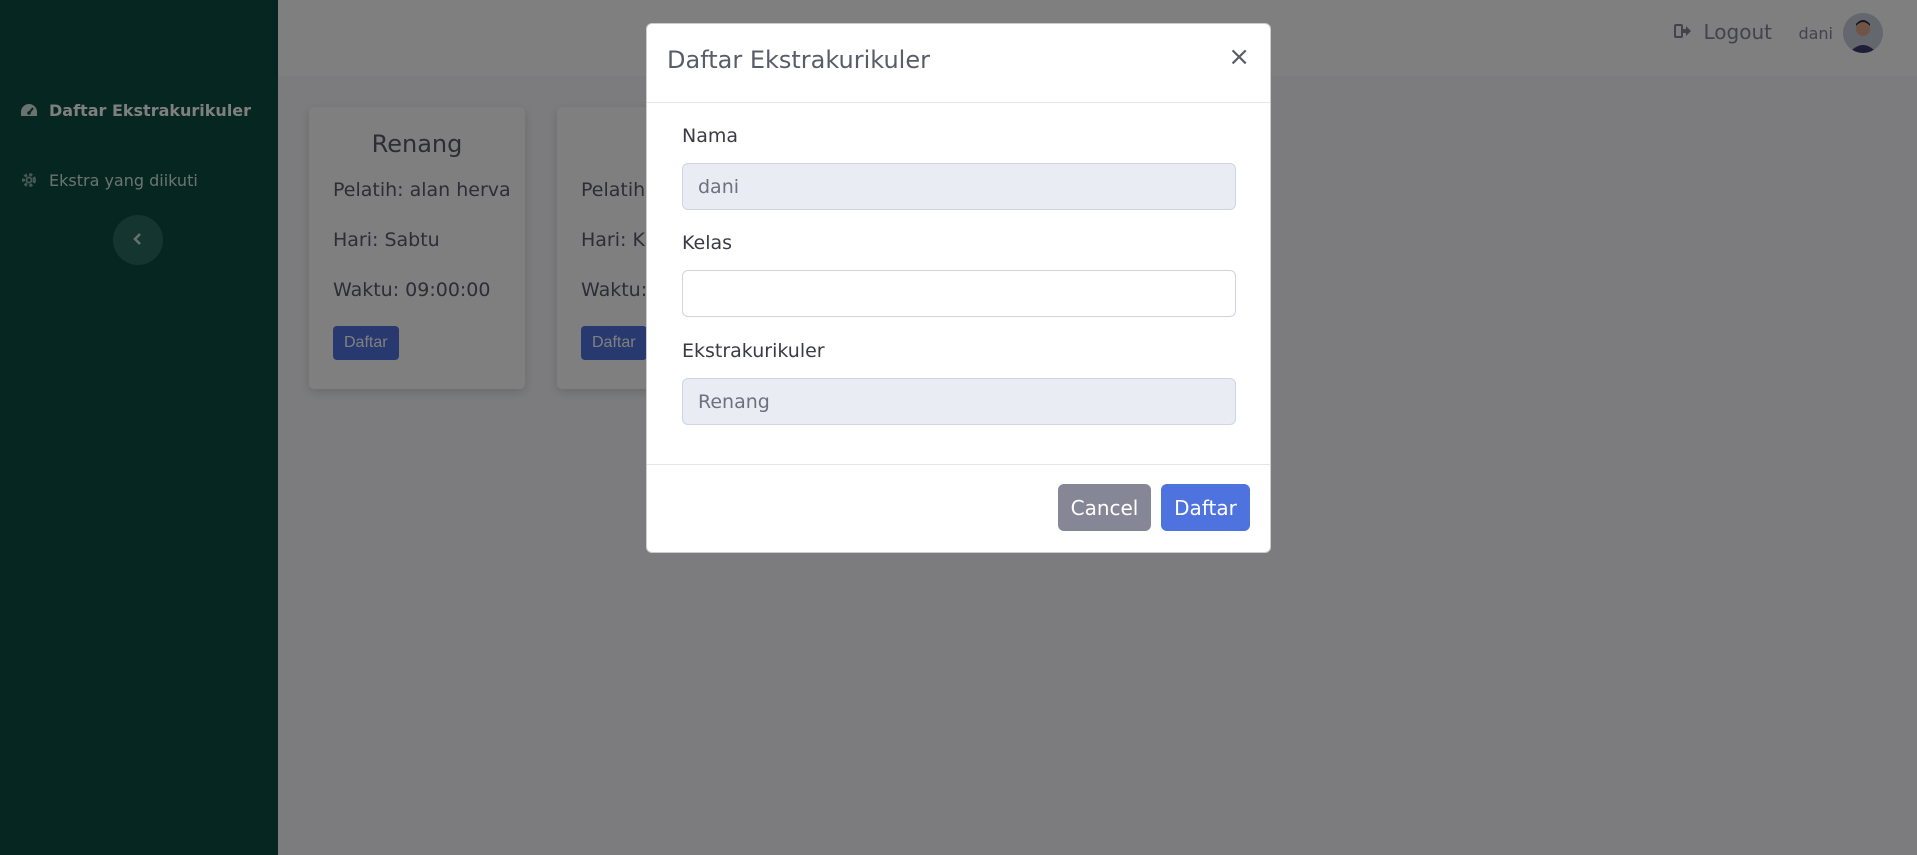 The height and width of the screenshot is (855, 1917). Describe the element at coordinates (710, 136) in the screenshot. I see `nama-label: Nama` at that location.